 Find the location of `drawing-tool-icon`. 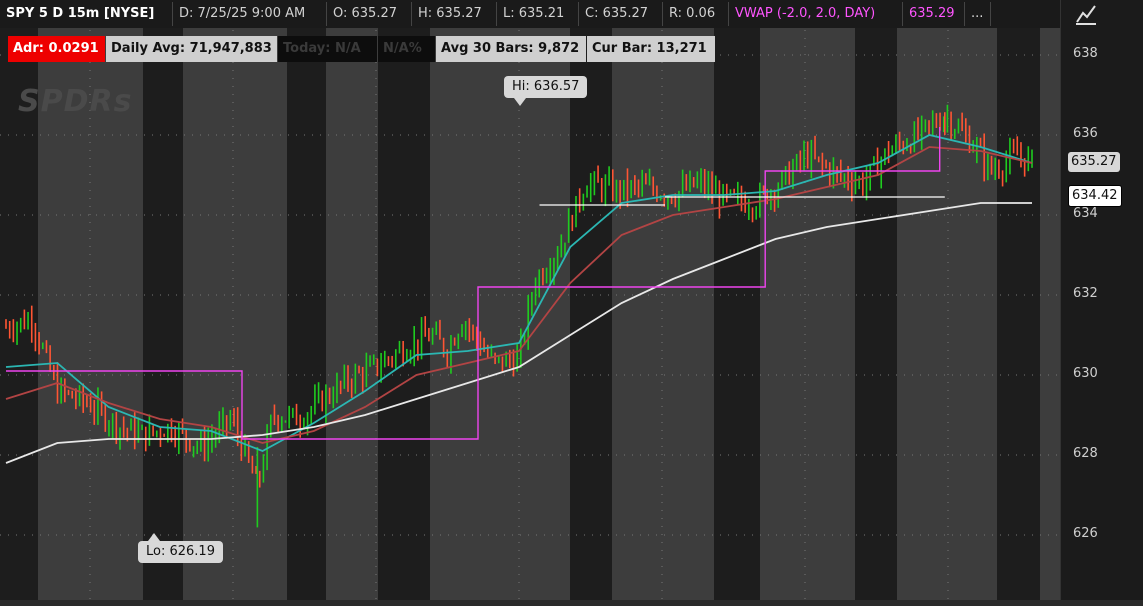

drawing-tool-icon is located at coordinates (1086, 14).